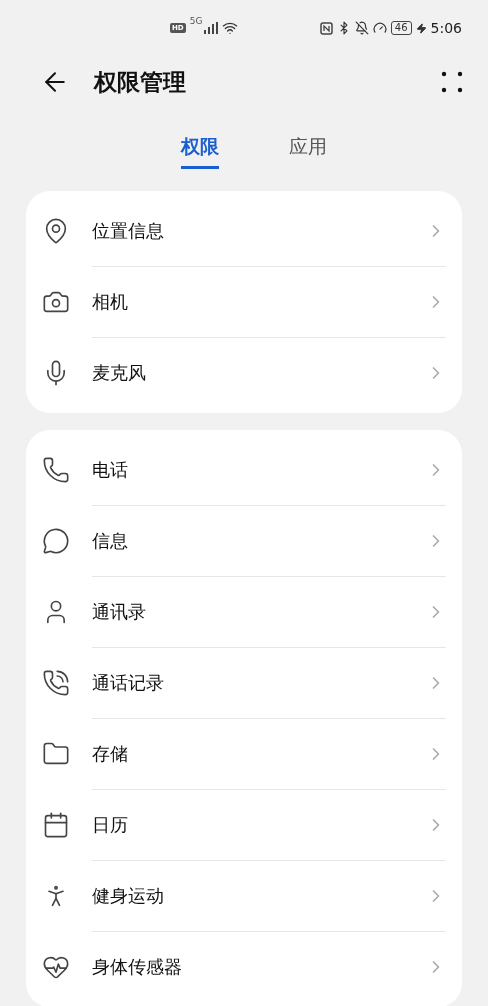 This screenshot has width=488, height=1006. I want to click on tab: 应用, so click(308, 151).